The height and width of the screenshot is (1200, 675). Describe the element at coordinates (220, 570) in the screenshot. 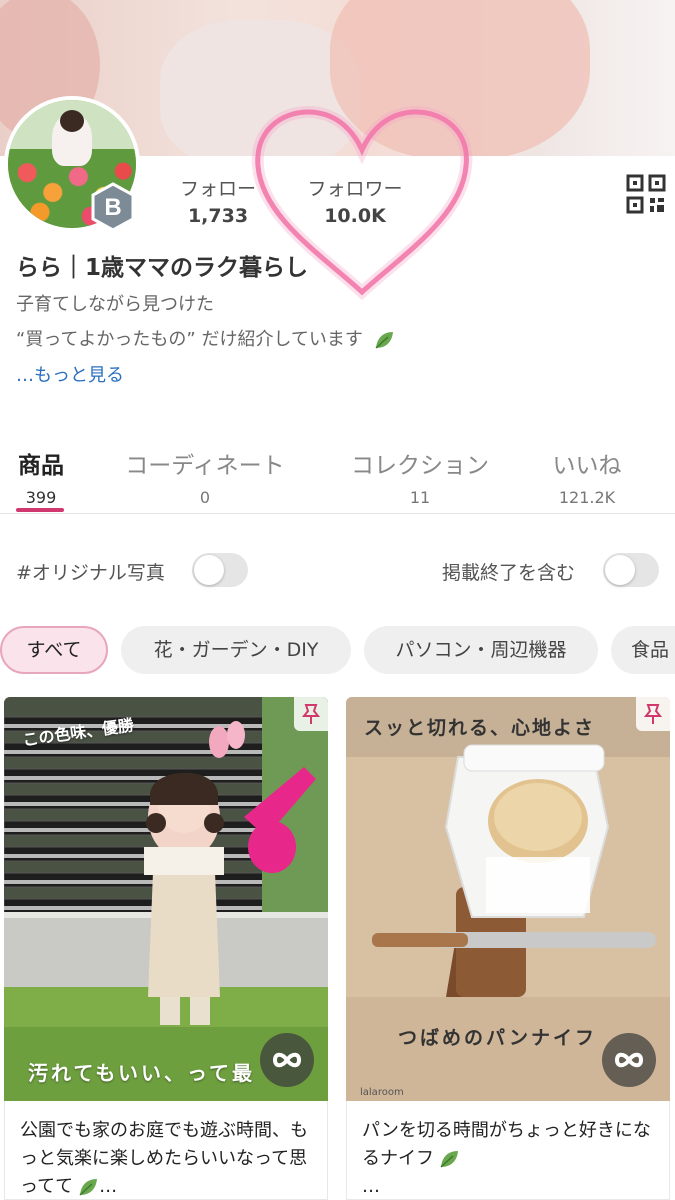

I see `original-photo-toggle` at that location.